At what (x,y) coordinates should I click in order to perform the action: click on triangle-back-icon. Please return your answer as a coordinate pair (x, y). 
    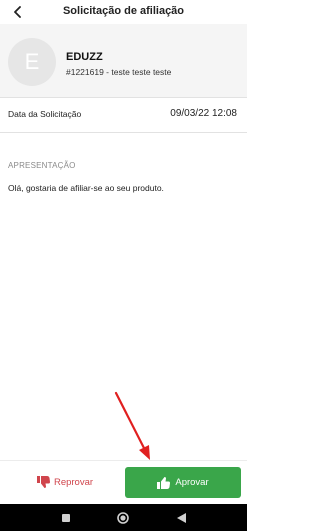
    Looking at the image, I should click on (181, 518).